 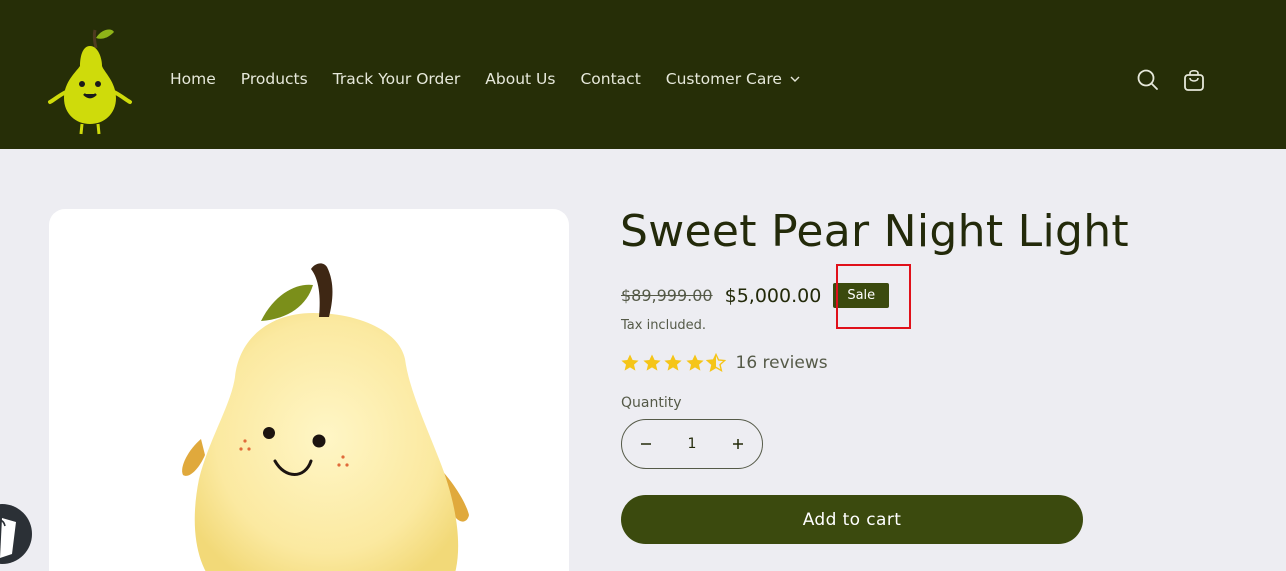 I want to click on quantity-stepper, so click(x=692, y=444).